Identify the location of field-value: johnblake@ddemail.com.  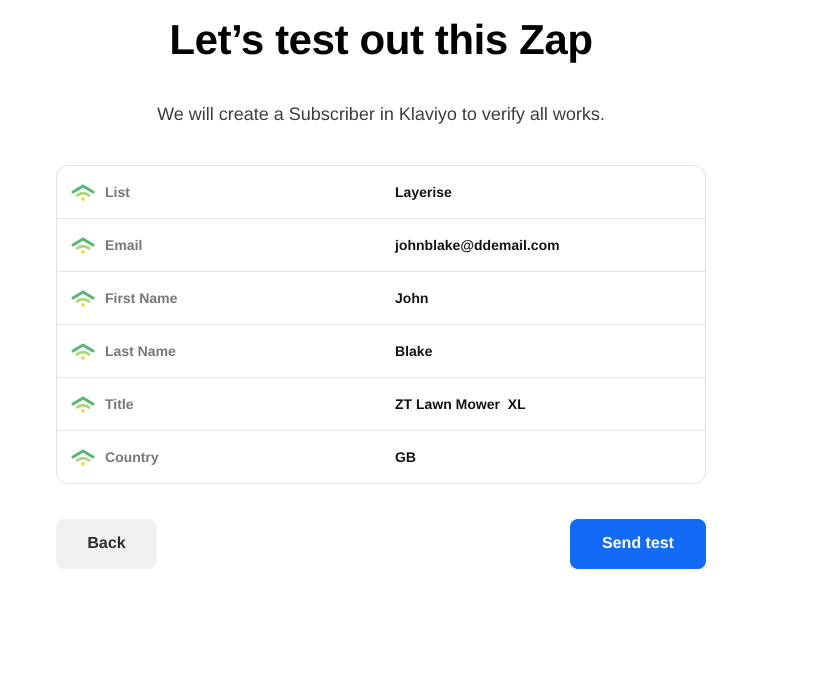
(477, 245).